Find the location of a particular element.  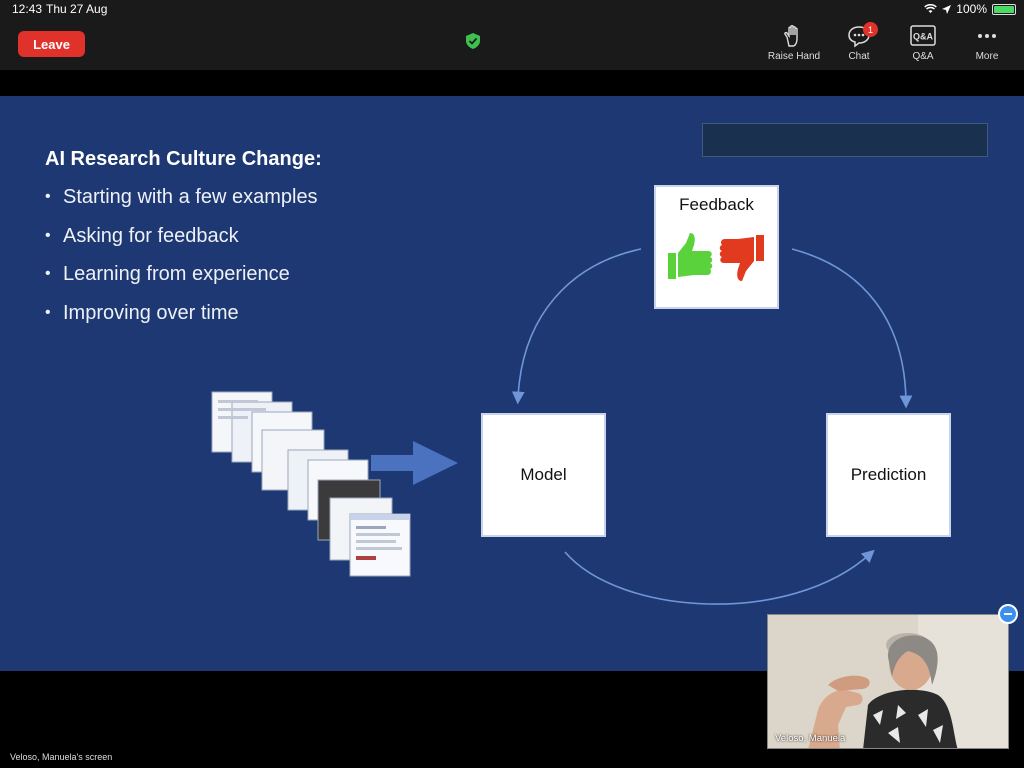

thumbs-down-icon is located at coordinates (741, 258).